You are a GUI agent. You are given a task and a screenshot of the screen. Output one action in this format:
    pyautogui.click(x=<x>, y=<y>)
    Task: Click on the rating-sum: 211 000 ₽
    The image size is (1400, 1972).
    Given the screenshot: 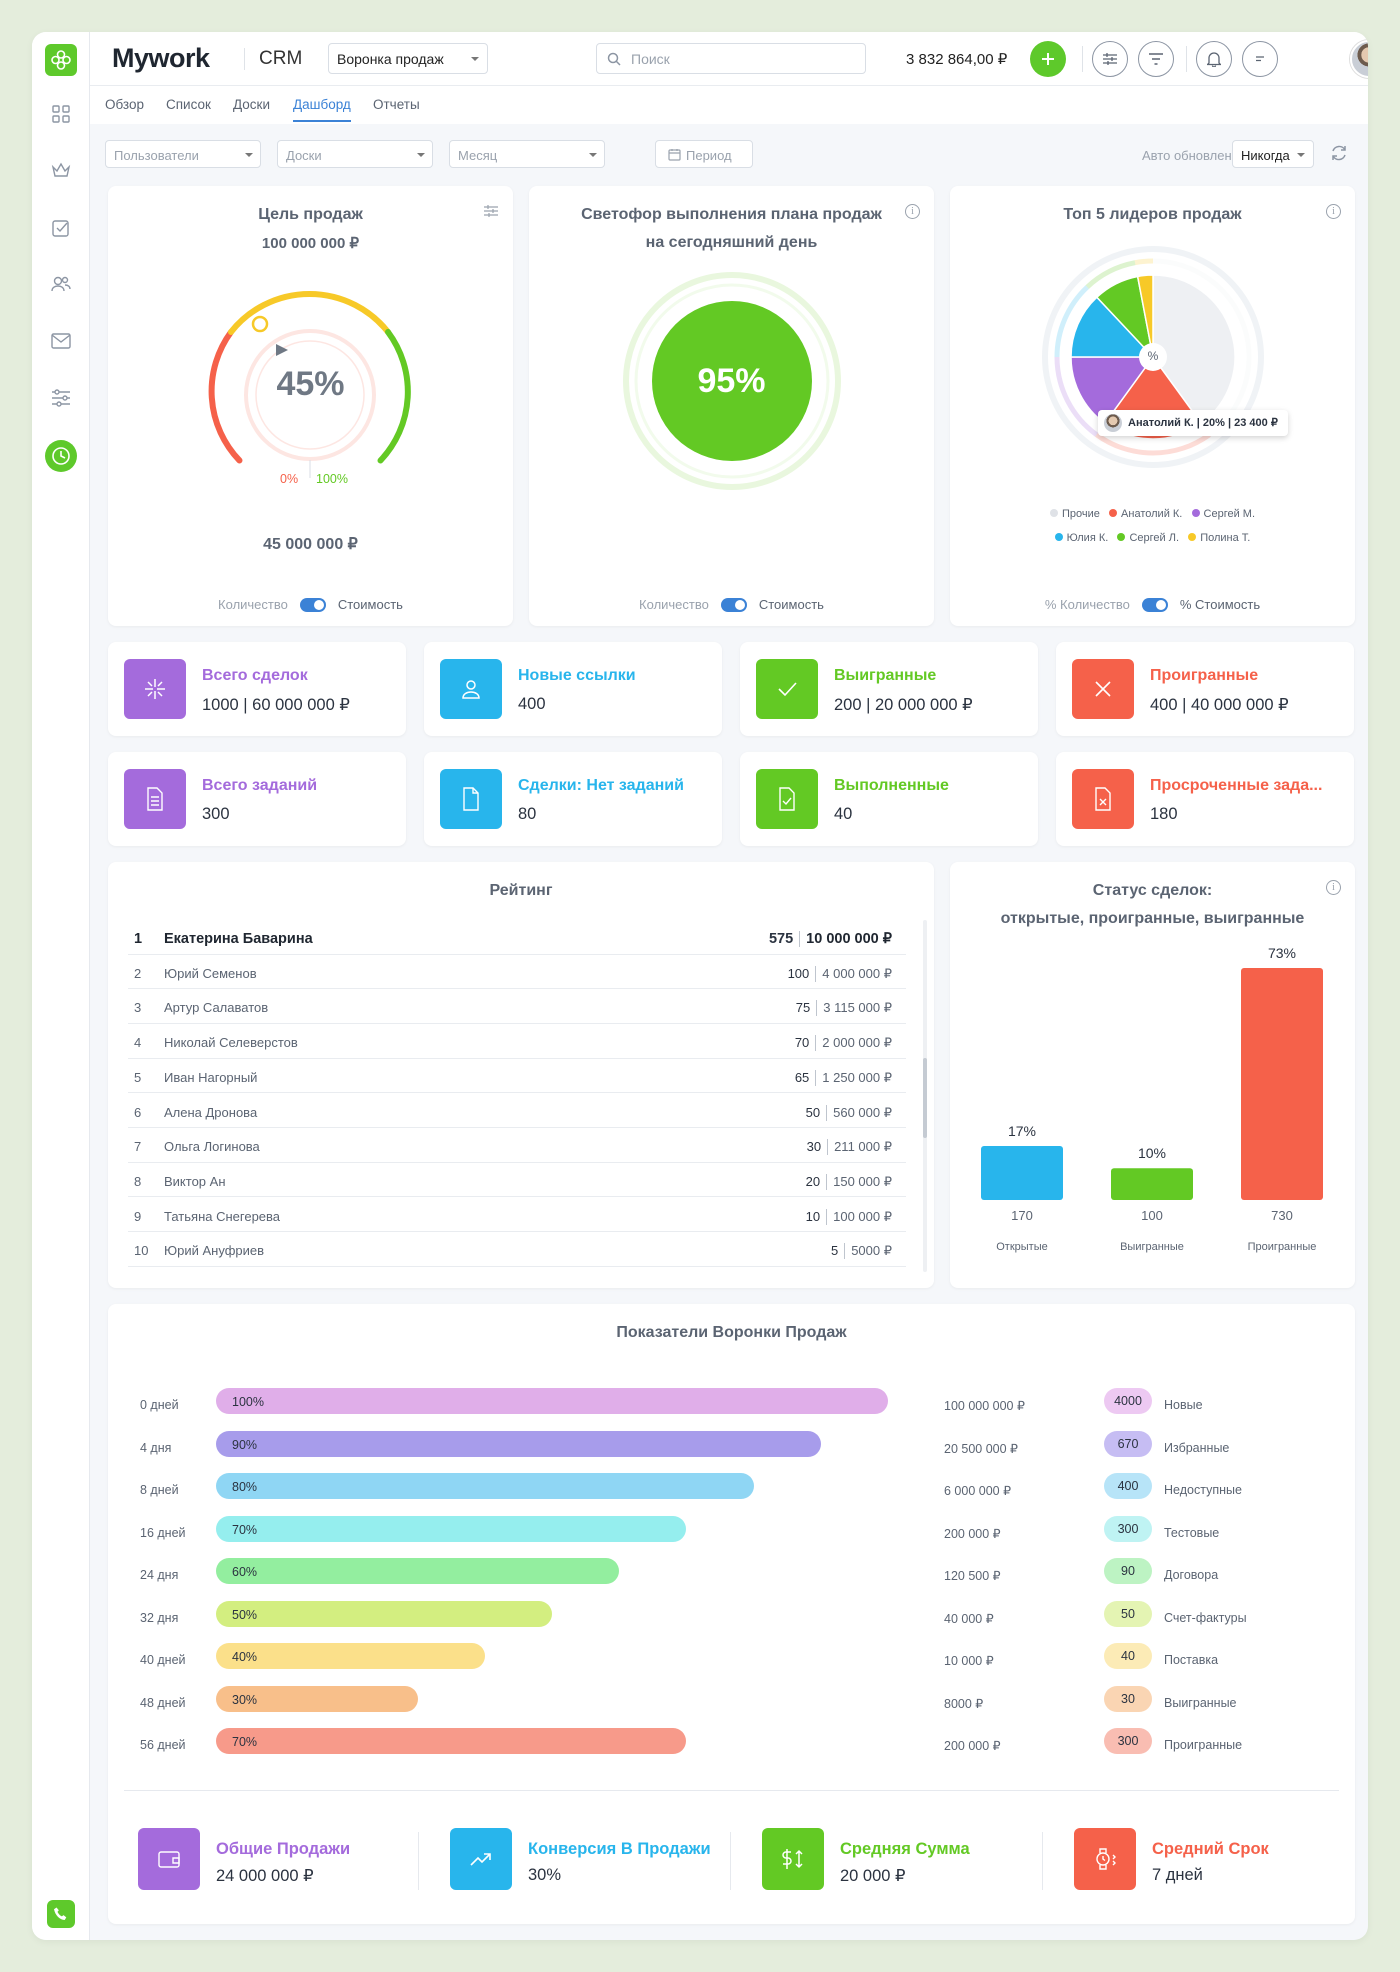 What is the action you would take?
    pyautogui.click(x=863, y=1147)
    